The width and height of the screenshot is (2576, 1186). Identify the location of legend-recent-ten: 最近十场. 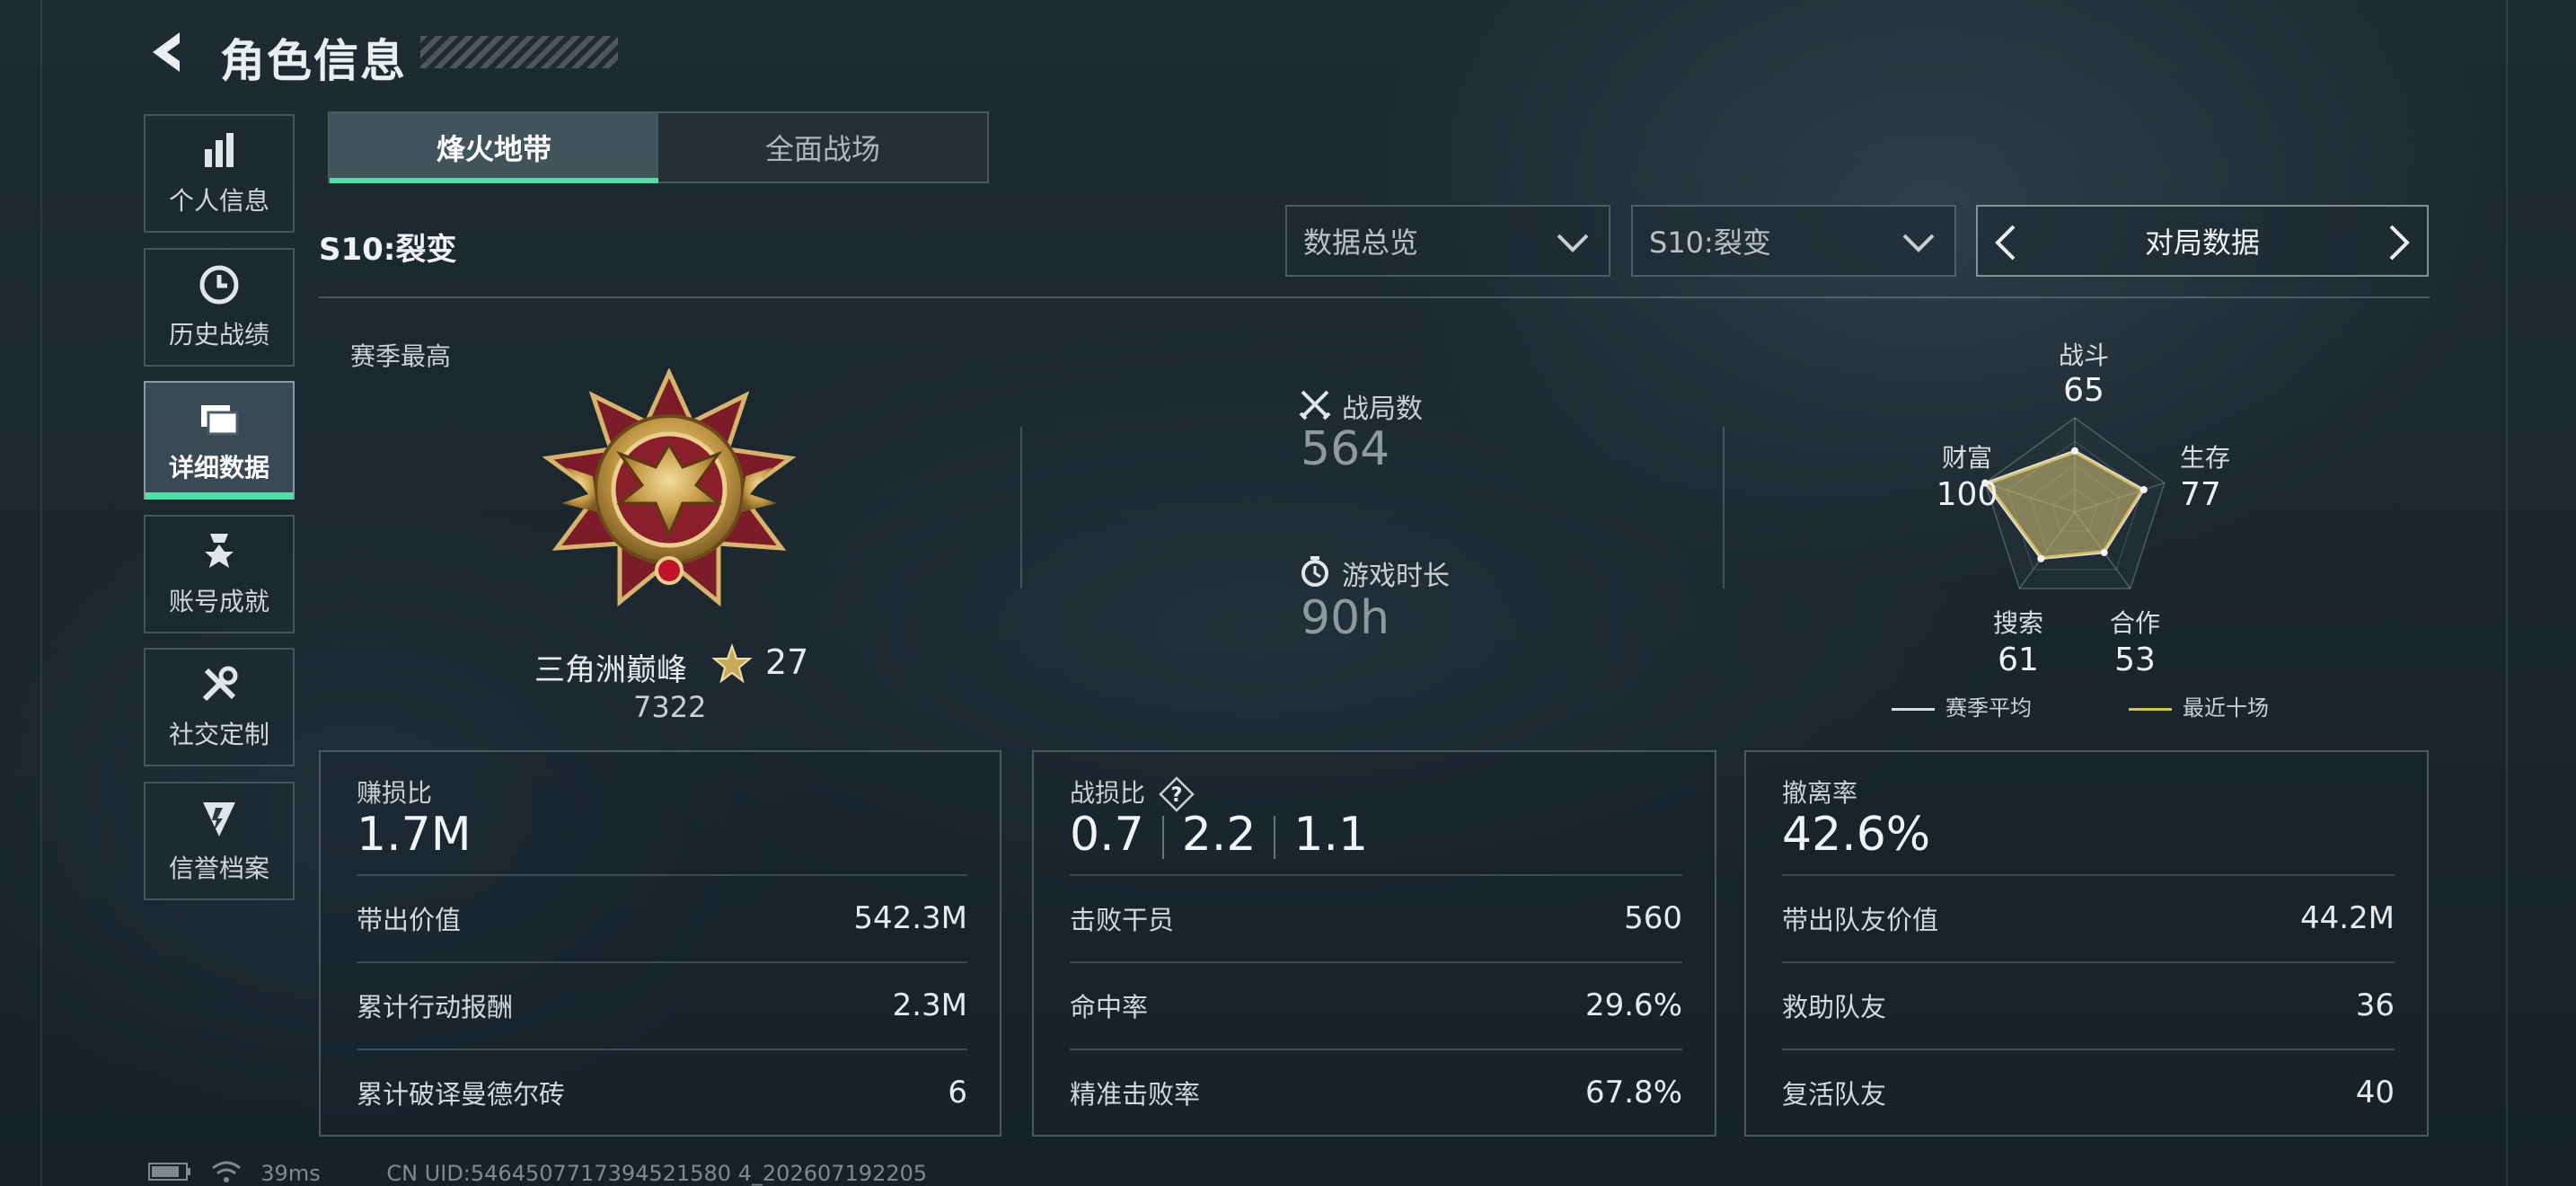
(2199, 705).